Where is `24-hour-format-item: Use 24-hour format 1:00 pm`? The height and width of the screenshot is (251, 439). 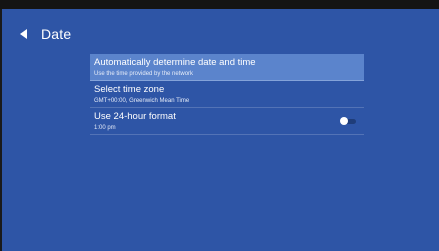
24-hour-format-item: Use 24-hour format 1:00 pm is located at coordinates (227, 121).